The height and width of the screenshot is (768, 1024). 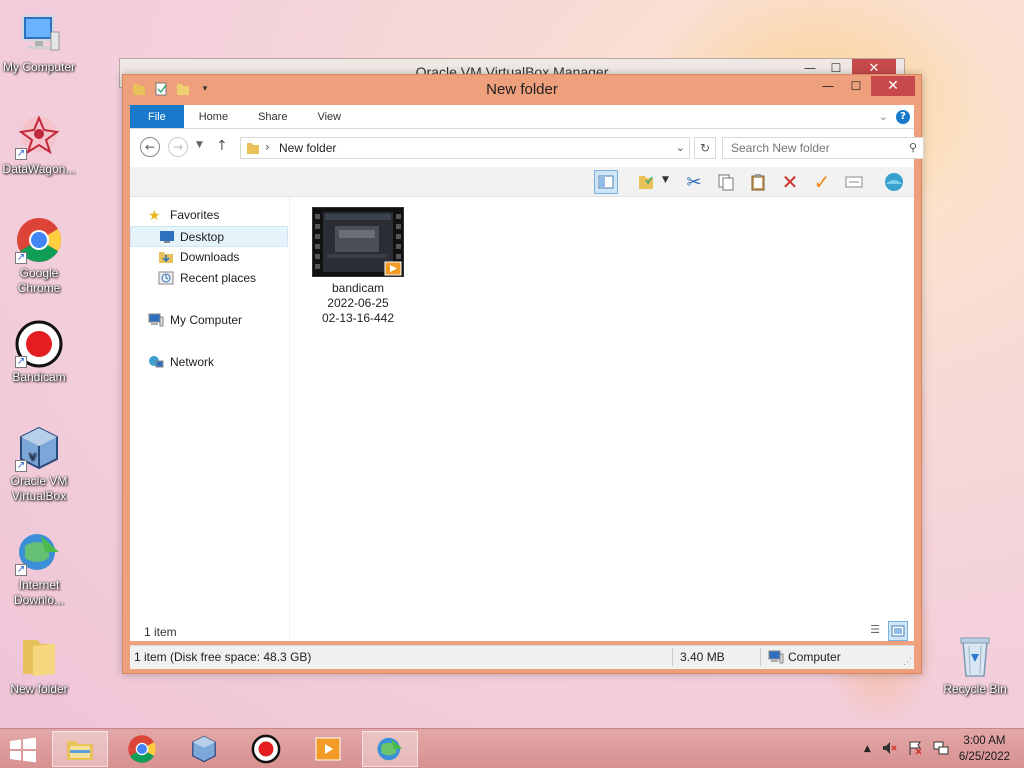 What do you see at coordinates (39, 377) in the screenshot?
I see `desktop-icon-label: Bandicam` at bounding box center [39, 377].